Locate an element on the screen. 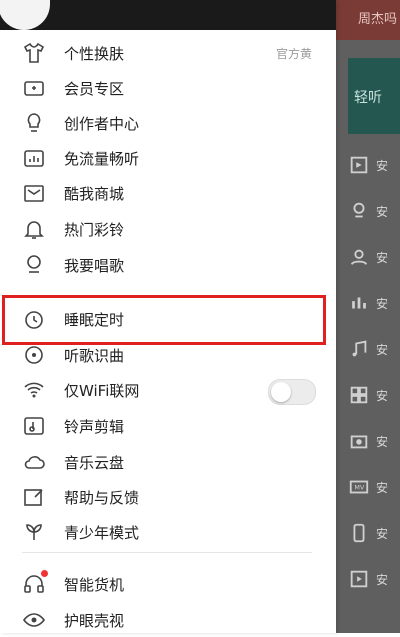 The width and height of the screenshot is (400, 637). bg-green-card: 轻听 is located at coordinates (374, 96).